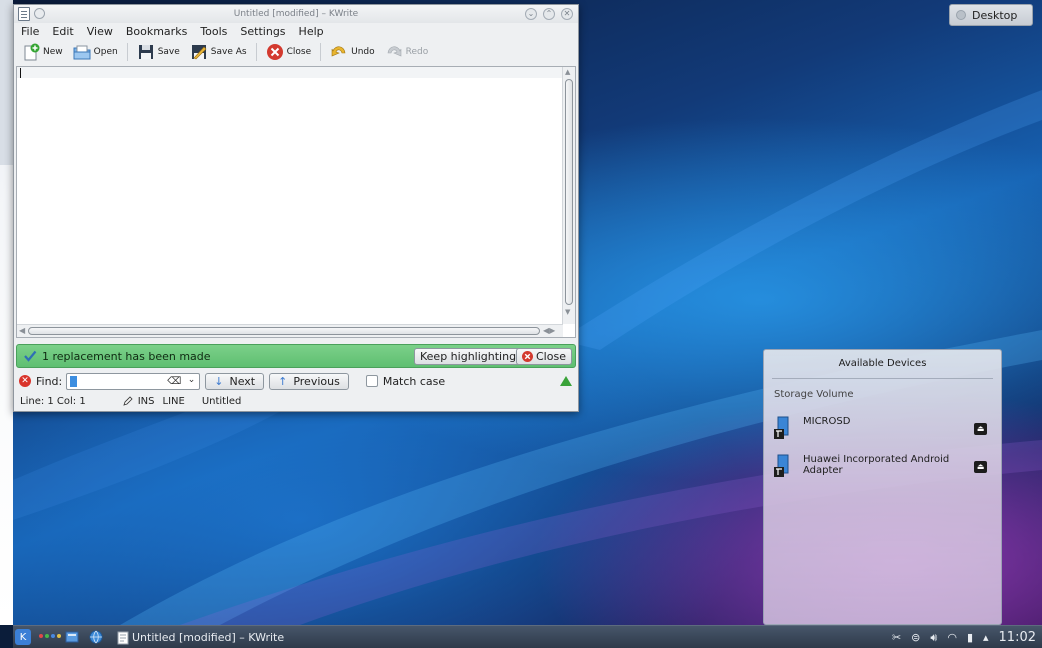 Image resolution: width=1042 pixels, height=648 pixels. Describe the element at coordinates (133, 381) in the screenshot. I see `find-input: ⌫ ⌄` at that location.